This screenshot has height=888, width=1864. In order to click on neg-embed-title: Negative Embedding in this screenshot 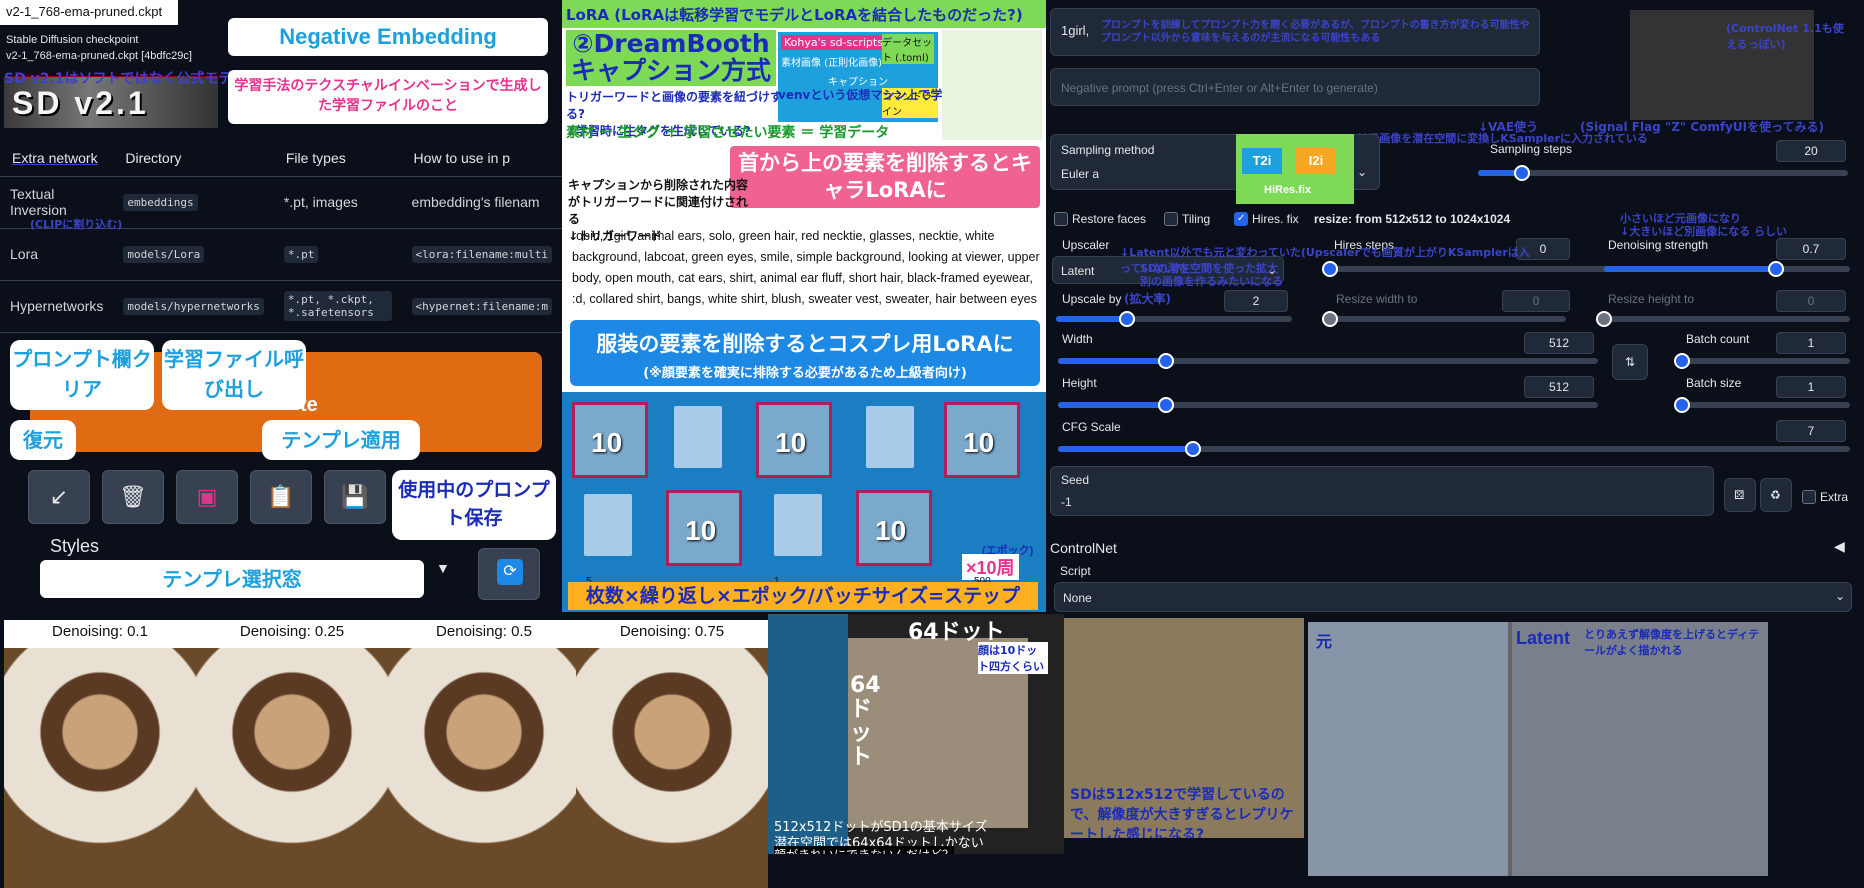, I will do `click(388, 37)`.